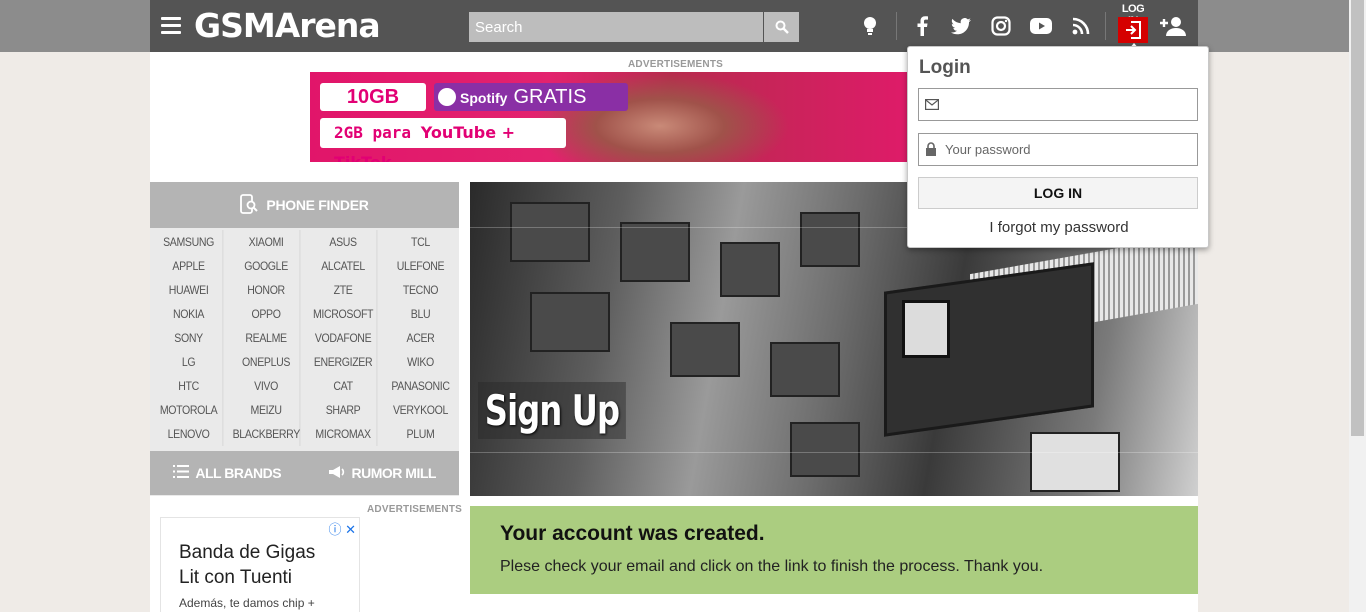  Describe the element at coordinates (1058, 193) in the screenshot. I see `login-submit-button: LOG IN` at that location.